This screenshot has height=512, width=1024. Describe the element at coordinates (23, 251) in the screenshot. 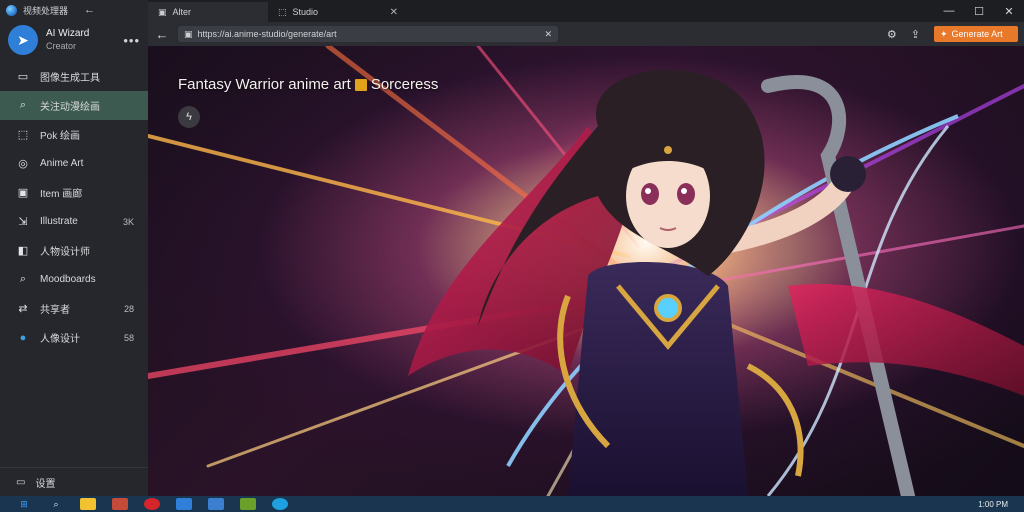

I see `document-icon: ◧` at that location.